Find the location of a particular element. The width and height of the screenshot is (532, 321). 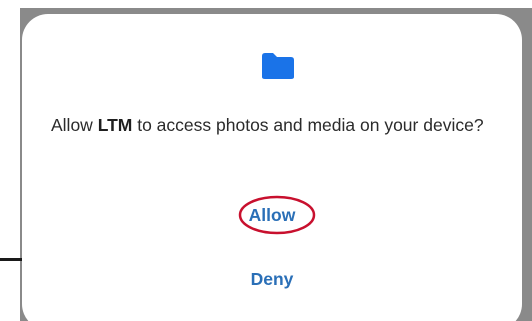

message-prefix: Allow is located at coordinates (74, 125).